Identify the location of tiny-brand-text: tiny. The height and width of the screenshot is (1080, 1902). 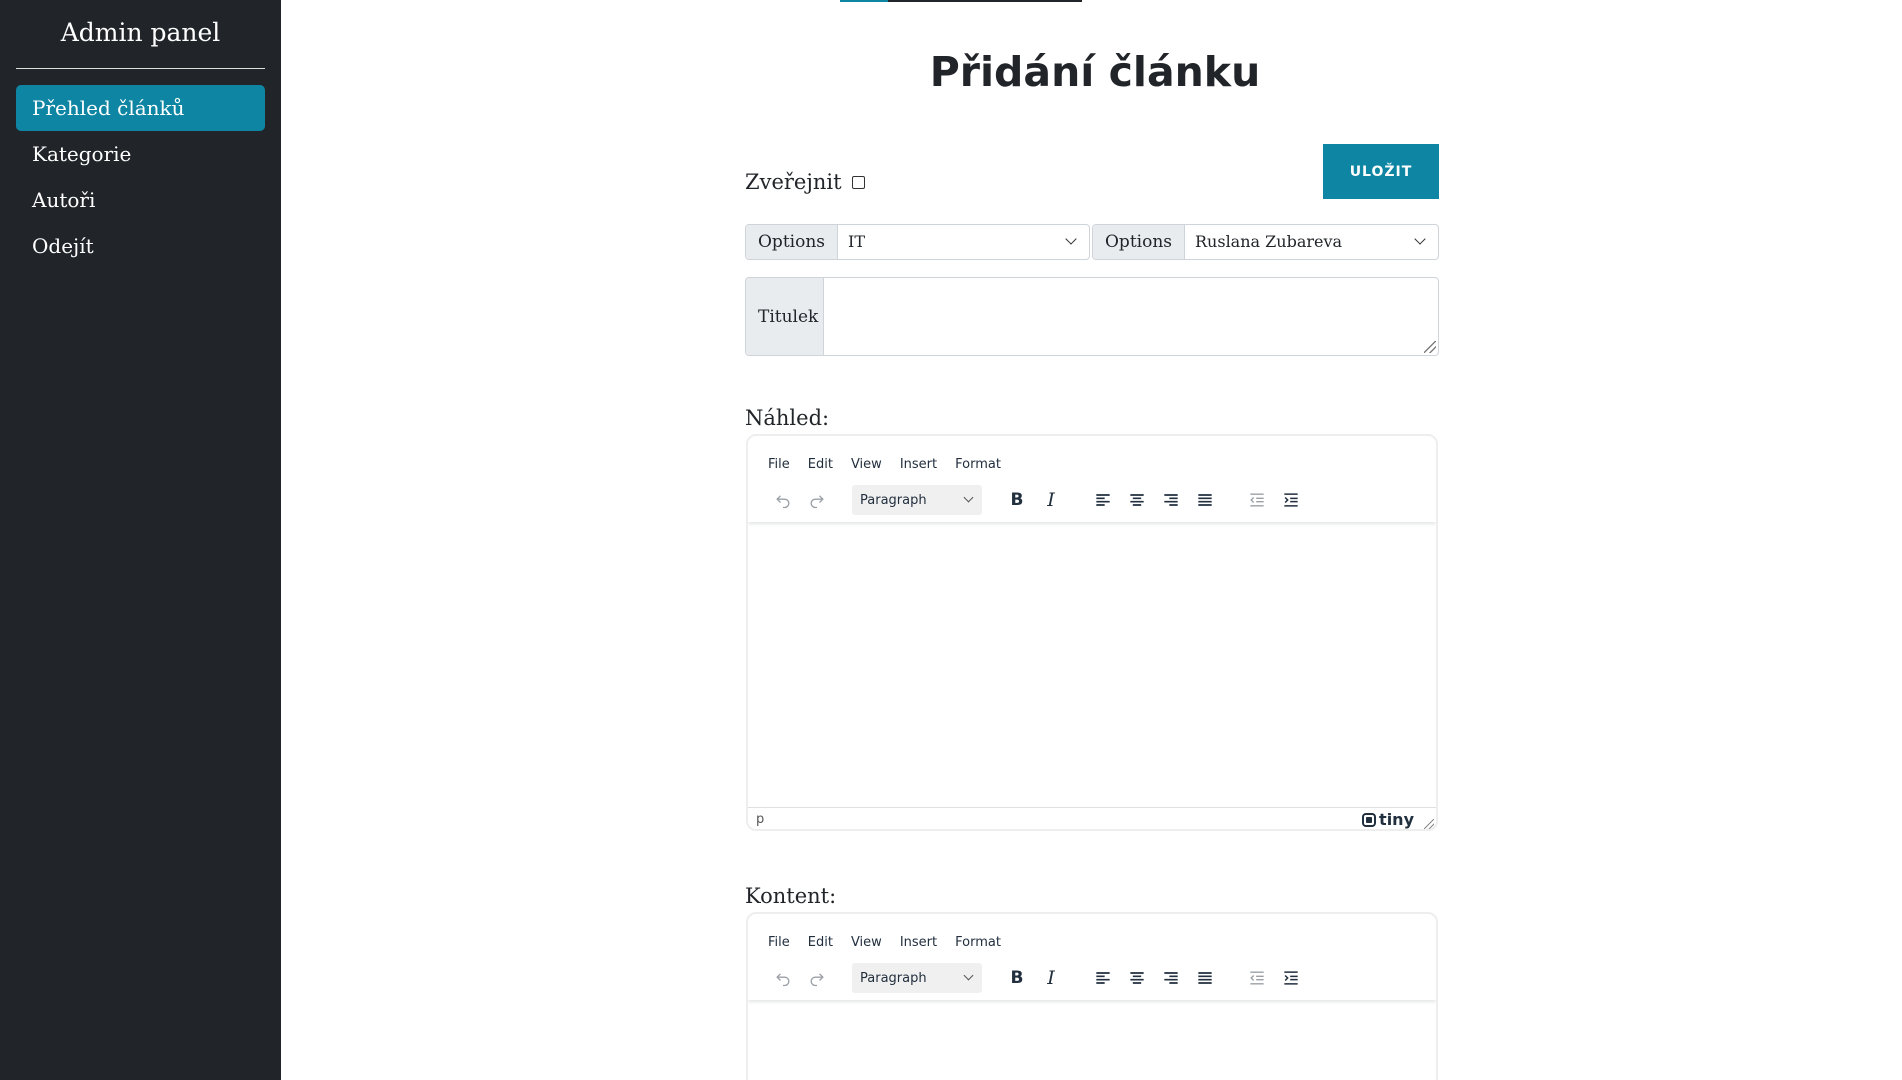
(1396, 819).